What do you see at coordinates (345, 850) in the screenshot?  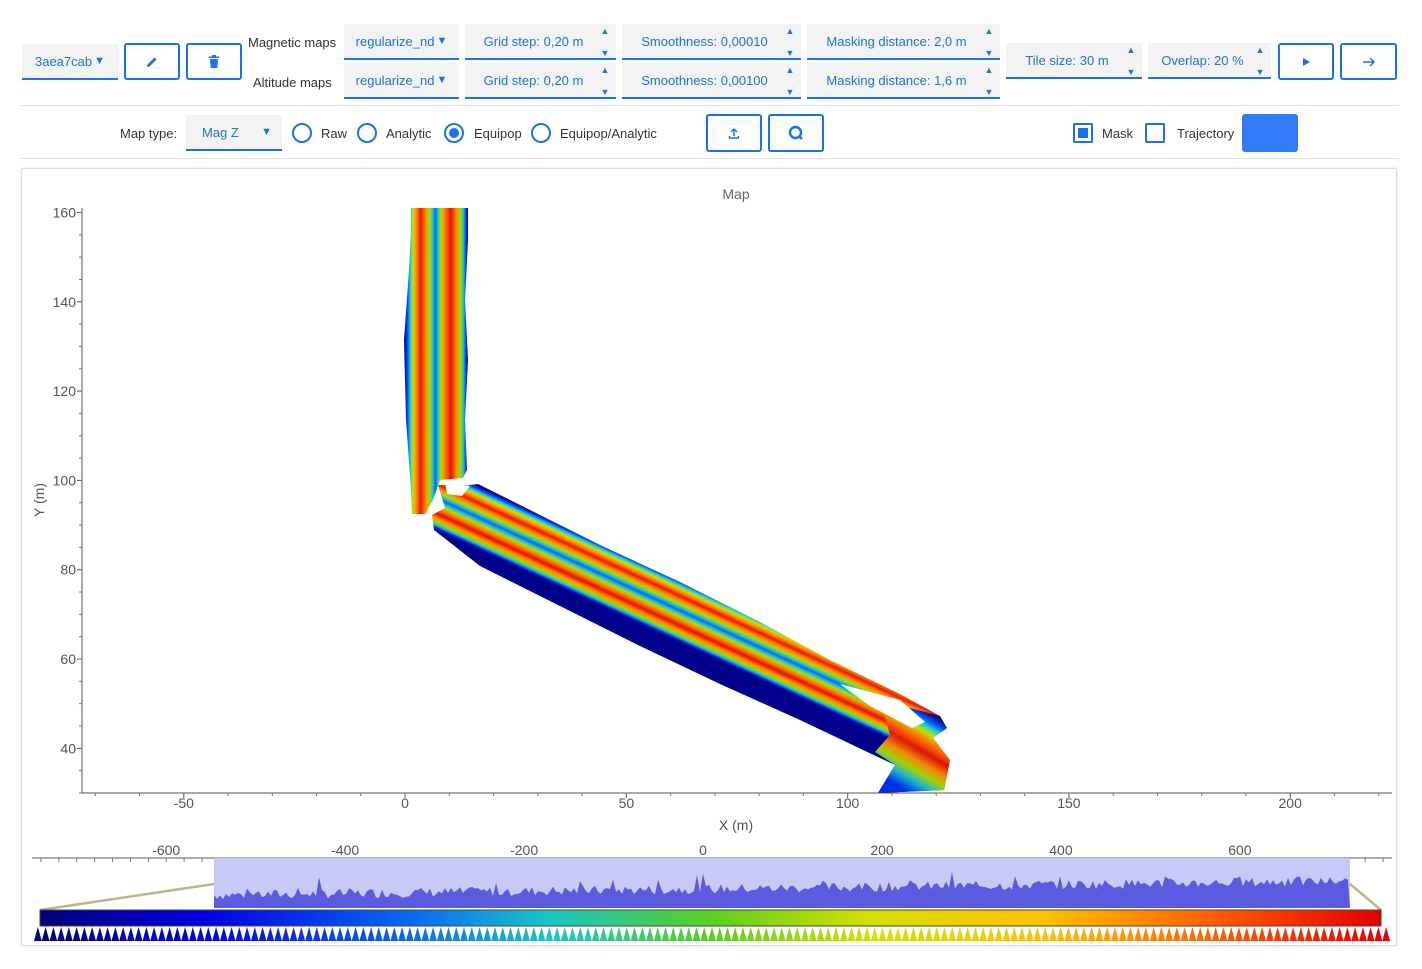 I see `navigator-tick-label: -400` at bounding box center [345, 850].